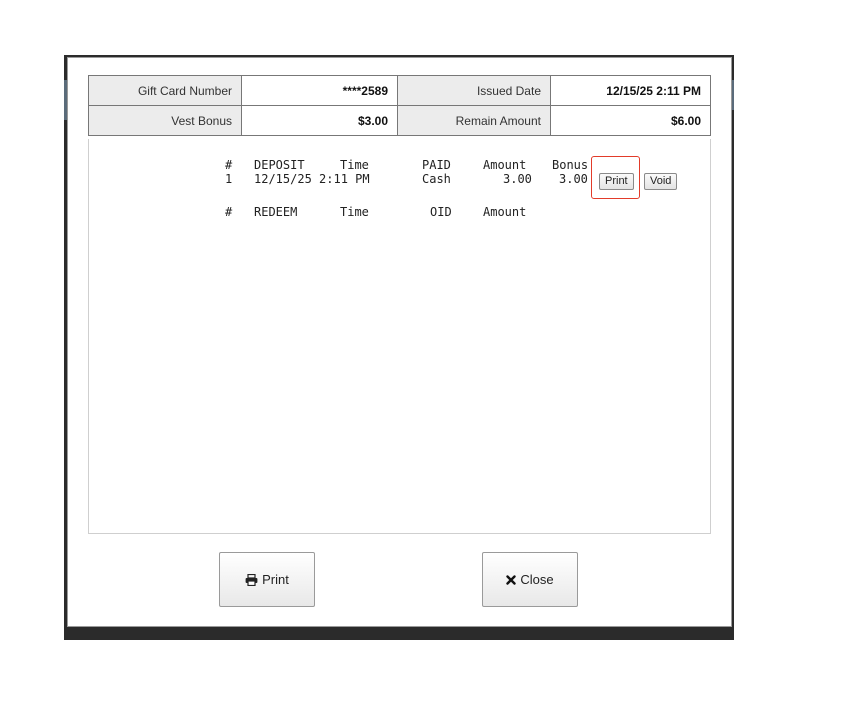 This screenshot has width=862, height=711. Describe the element at coordinates (505, 212) in the screenshot. I see `redeem-header-amount: Amount` at that location.